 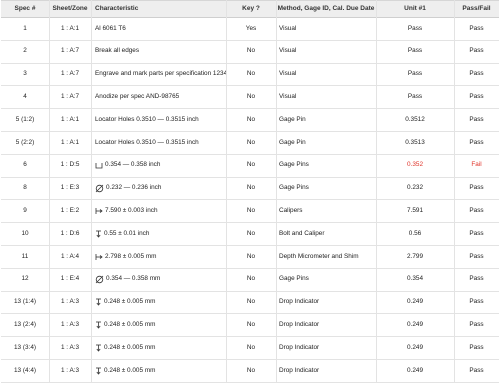 I want to click on characteristic-text: 0.354 — 0.358 inch, so click(x=133, y=165).